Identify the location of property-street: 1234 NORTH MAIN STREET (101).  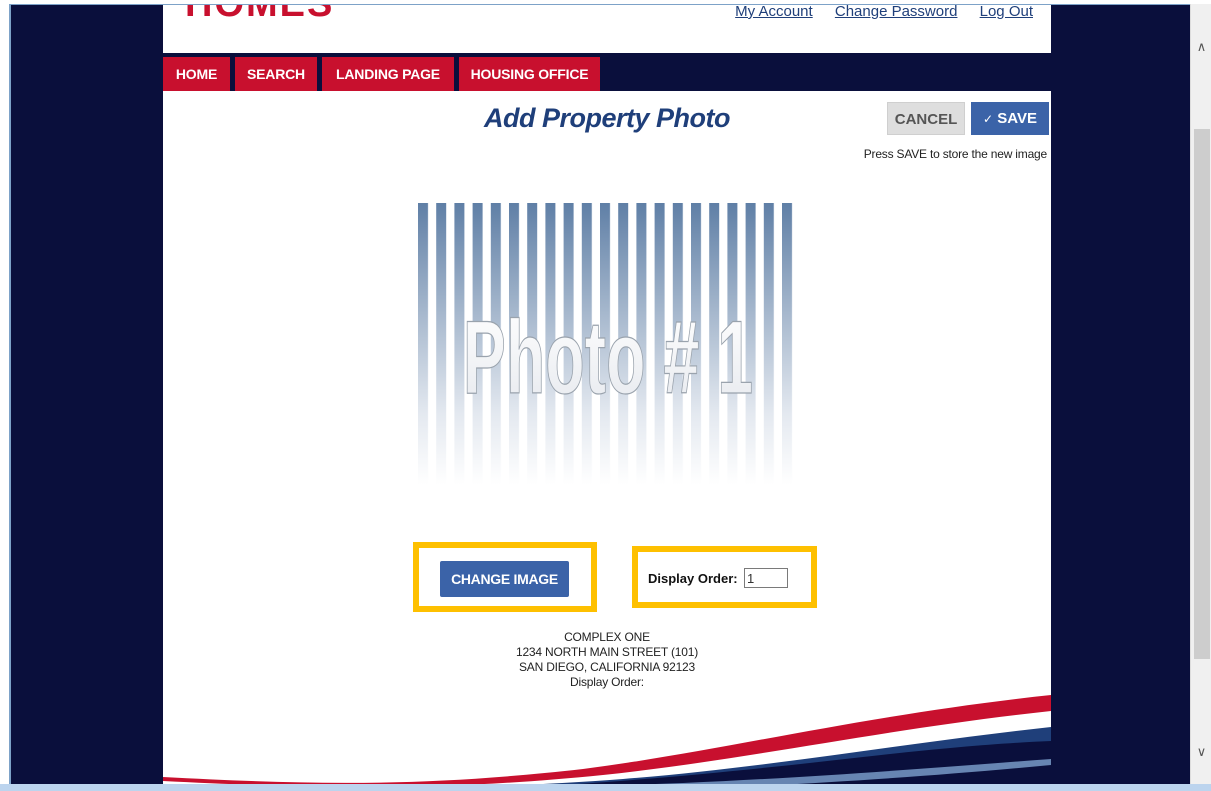
(606, 652).